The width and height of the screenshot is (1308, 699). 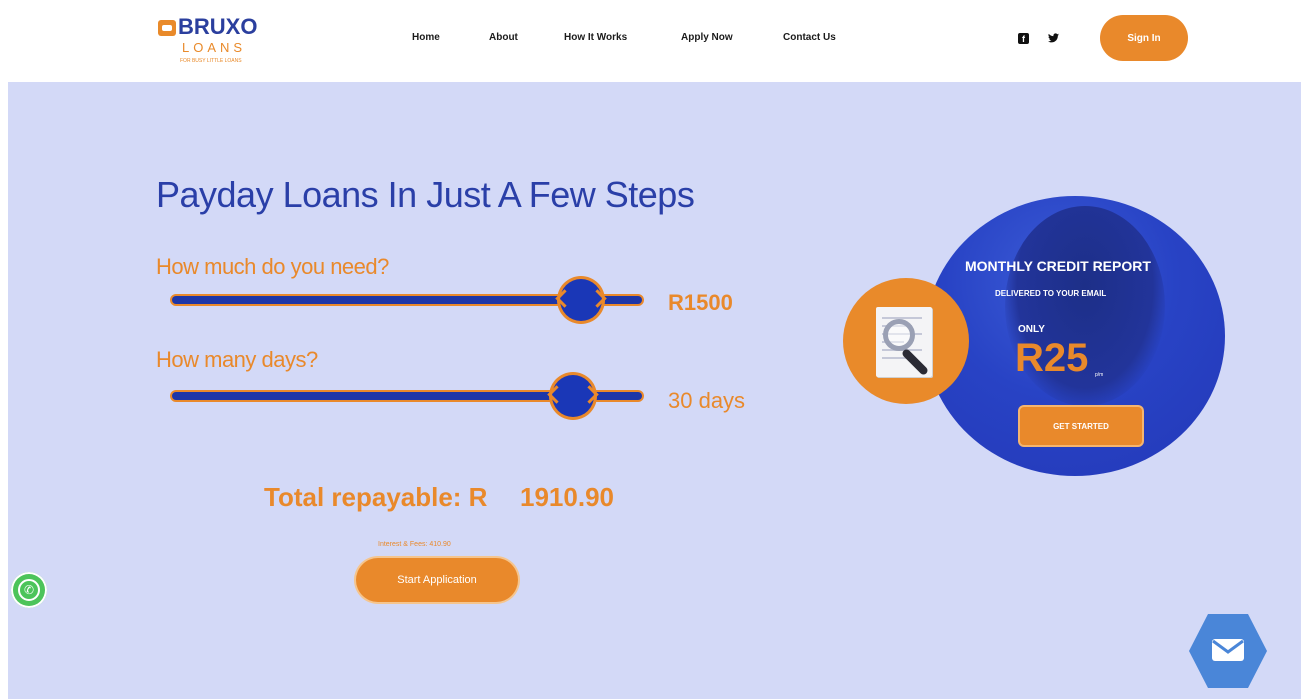 What do you see at coordinates (426, 37) in the screenshot?
I see `nav-home: Home` at bounding box center [426, 37].